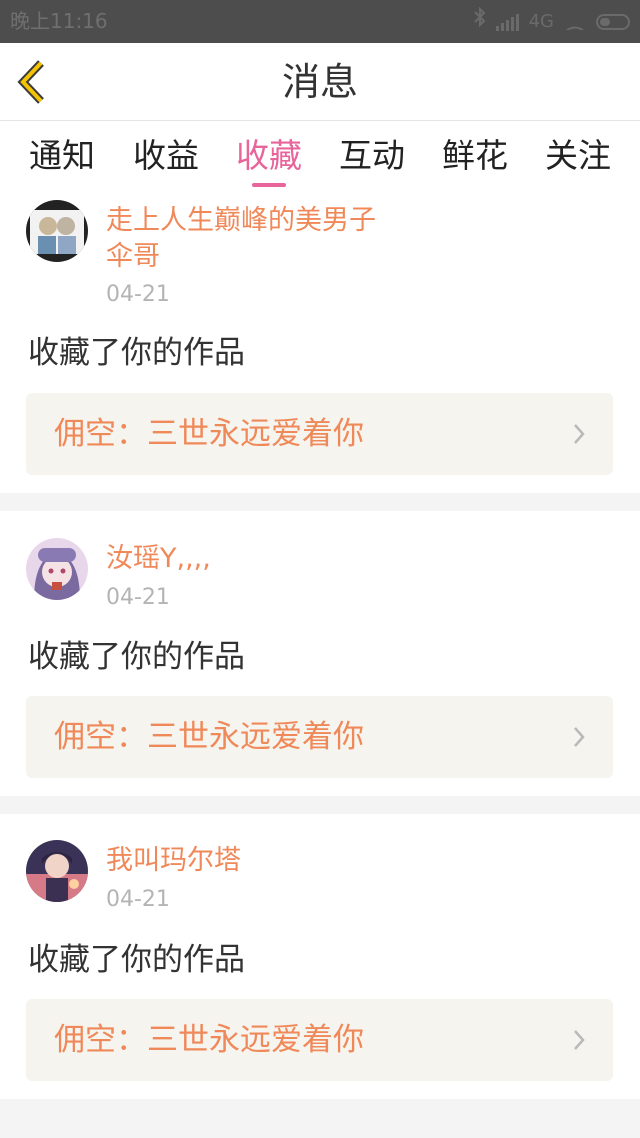 The width and height of the screenshot is (640, 1138). Describe the element at coordinates (320, 21) in the screenshot. I see `status-bar: 晚上11:16 4G` at that location.